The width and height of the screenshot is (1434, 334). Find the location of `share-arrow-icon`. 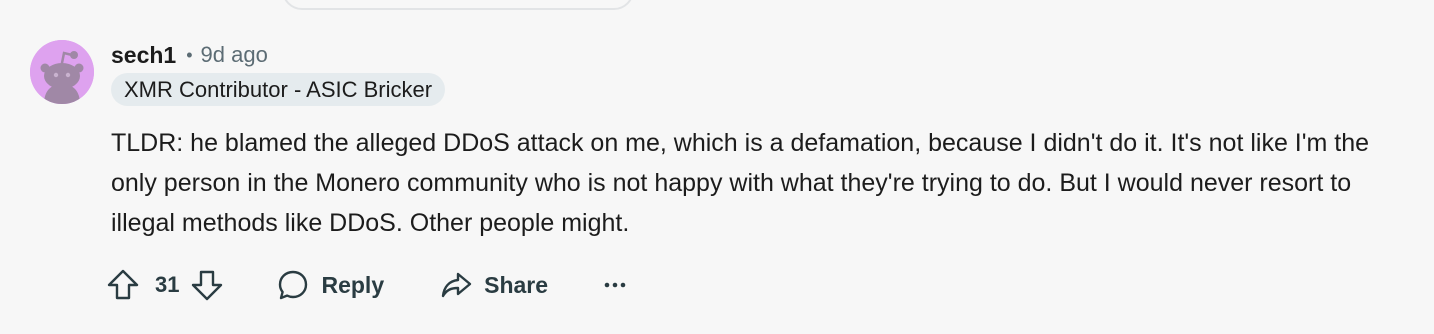

share-arrow-icon is located at coordinates (456, 285).